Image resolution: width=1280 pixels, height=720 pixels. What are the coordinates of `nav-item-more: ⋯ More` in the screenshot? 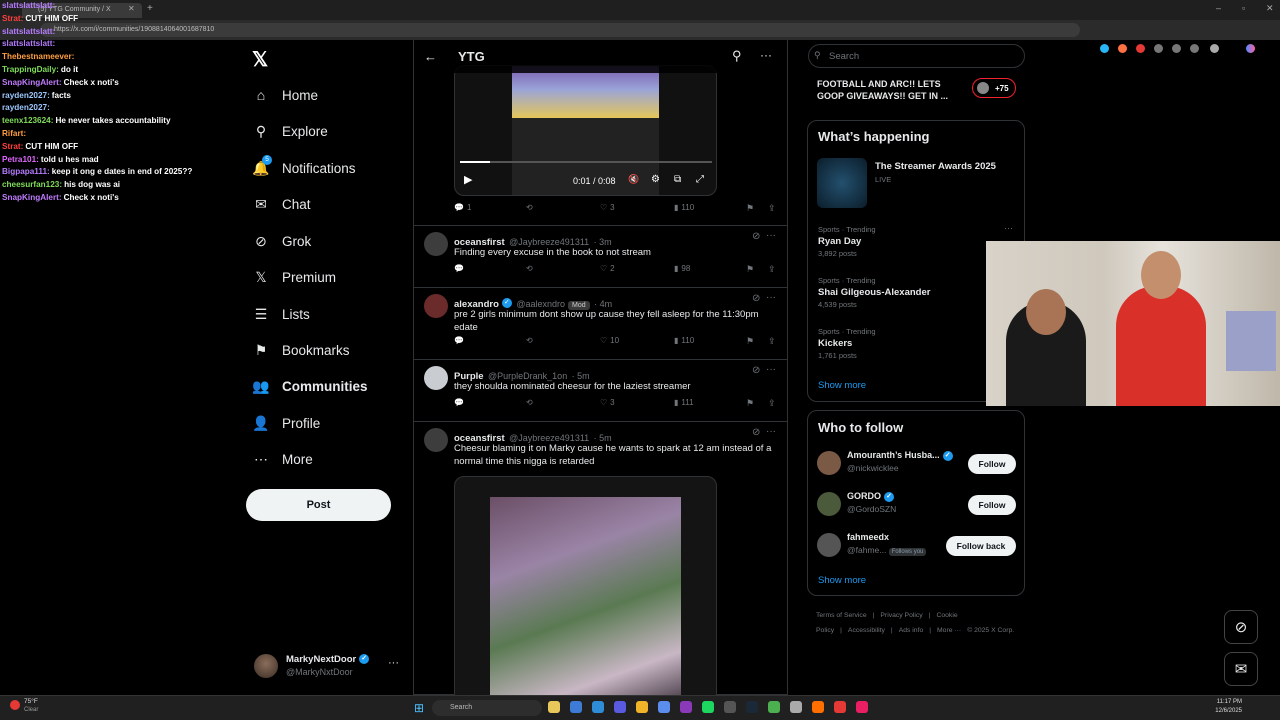 It's located at (282, 459).